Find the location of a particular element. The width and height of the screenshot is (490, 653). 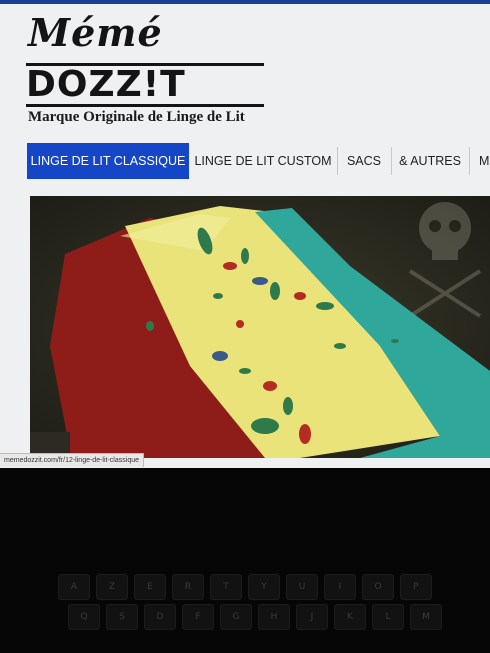

nav-linge-de-lit-custom: LINGE DE LIT CUSTOM is located at coordinates (263, 161).